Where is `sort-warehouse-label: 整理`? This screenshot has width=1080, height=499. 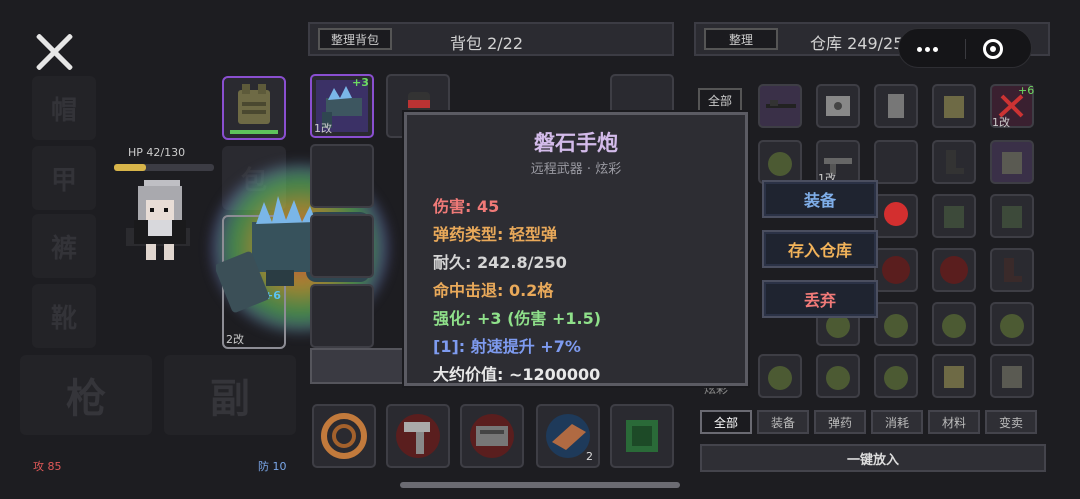 sort-warehouse-label: 整理 is located at coordinates (740, 39).